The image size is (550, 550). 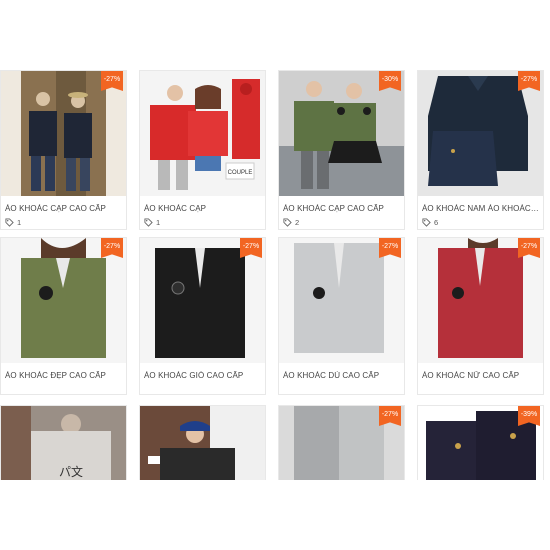 What do you see at coordinates (481, 375) in the screenshot?
I see `product-title: ÁO KHOÁC NỮ CAO CẤP` at bounding box center [481, 375].